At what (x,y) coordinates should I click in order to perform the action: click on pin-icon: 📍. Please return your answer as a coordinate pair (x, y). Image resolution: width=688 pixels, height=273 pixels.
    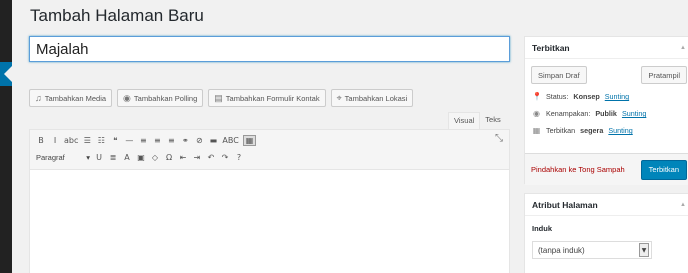
    Looking at the image, I should click on (537, 96).